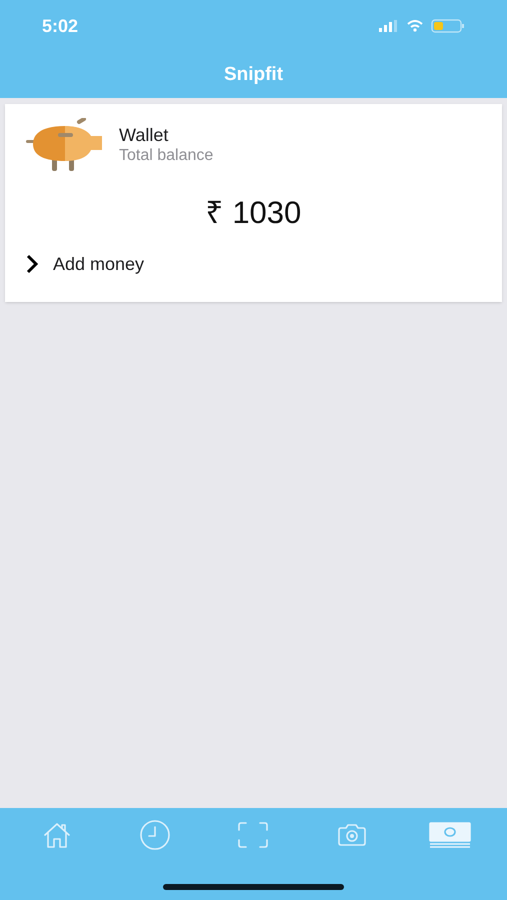  Describe the element at coordinates (351, 835) in the screenshot. I see `camera-icon` at that location.